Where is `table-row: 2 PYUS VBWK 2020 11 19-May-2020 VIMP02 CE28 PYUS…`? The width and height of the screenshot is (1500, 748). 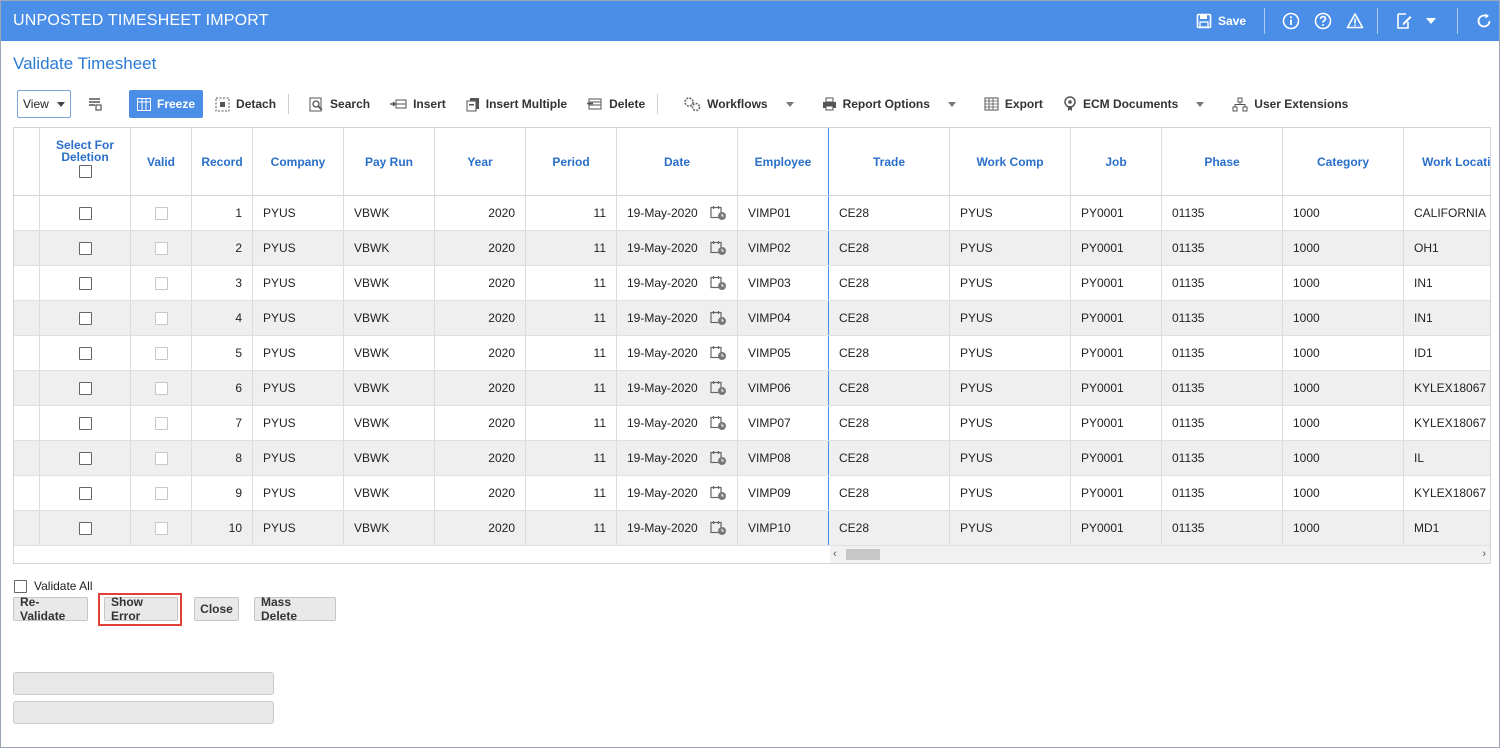 table-row: 2 PYUS VBWK 2020 11 19-May-2020 VIMP02 CE28 PYUS… is located at coordinates (752, 248).